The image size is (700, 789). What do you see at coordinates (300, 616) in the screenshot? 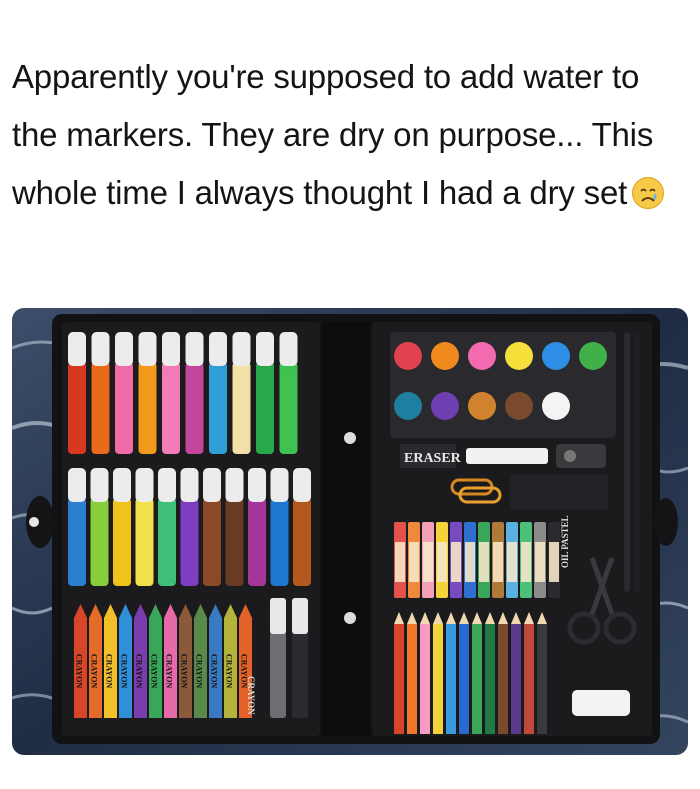
I see `black-marker-cap` at bounding box center [300, 616].